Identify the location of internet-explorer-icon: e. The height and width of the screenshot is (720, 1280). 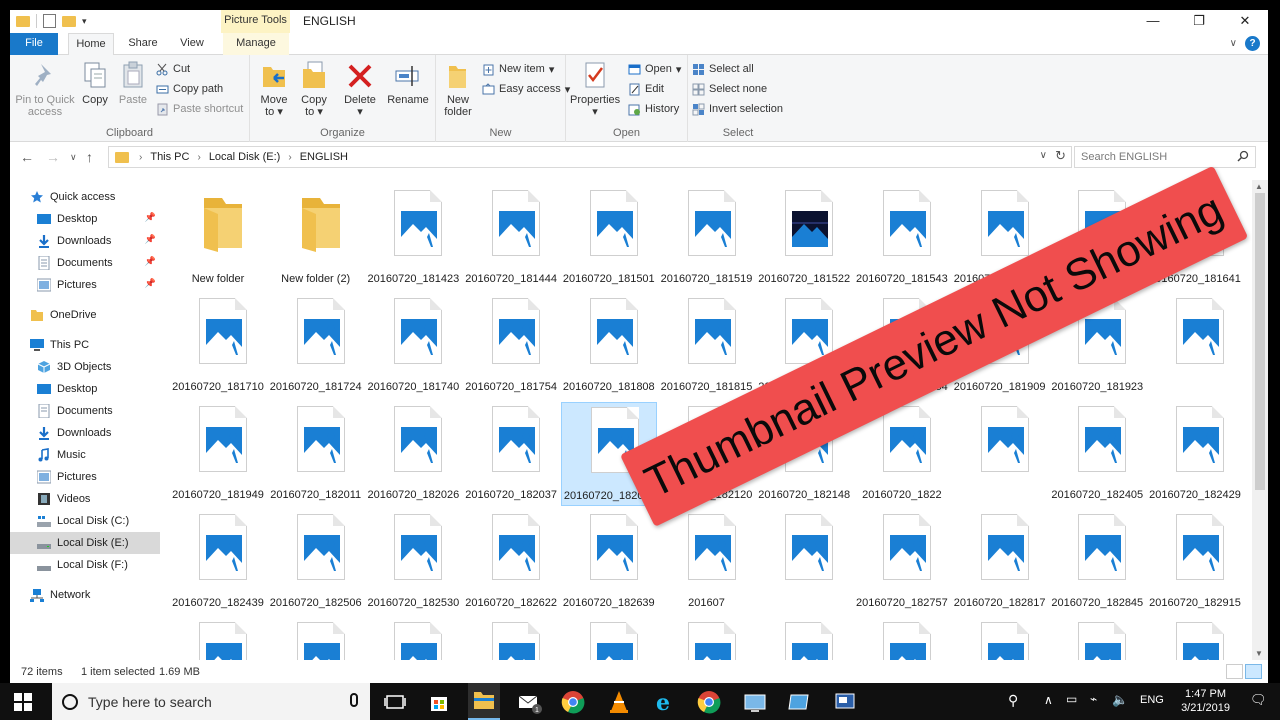
(665, 702).